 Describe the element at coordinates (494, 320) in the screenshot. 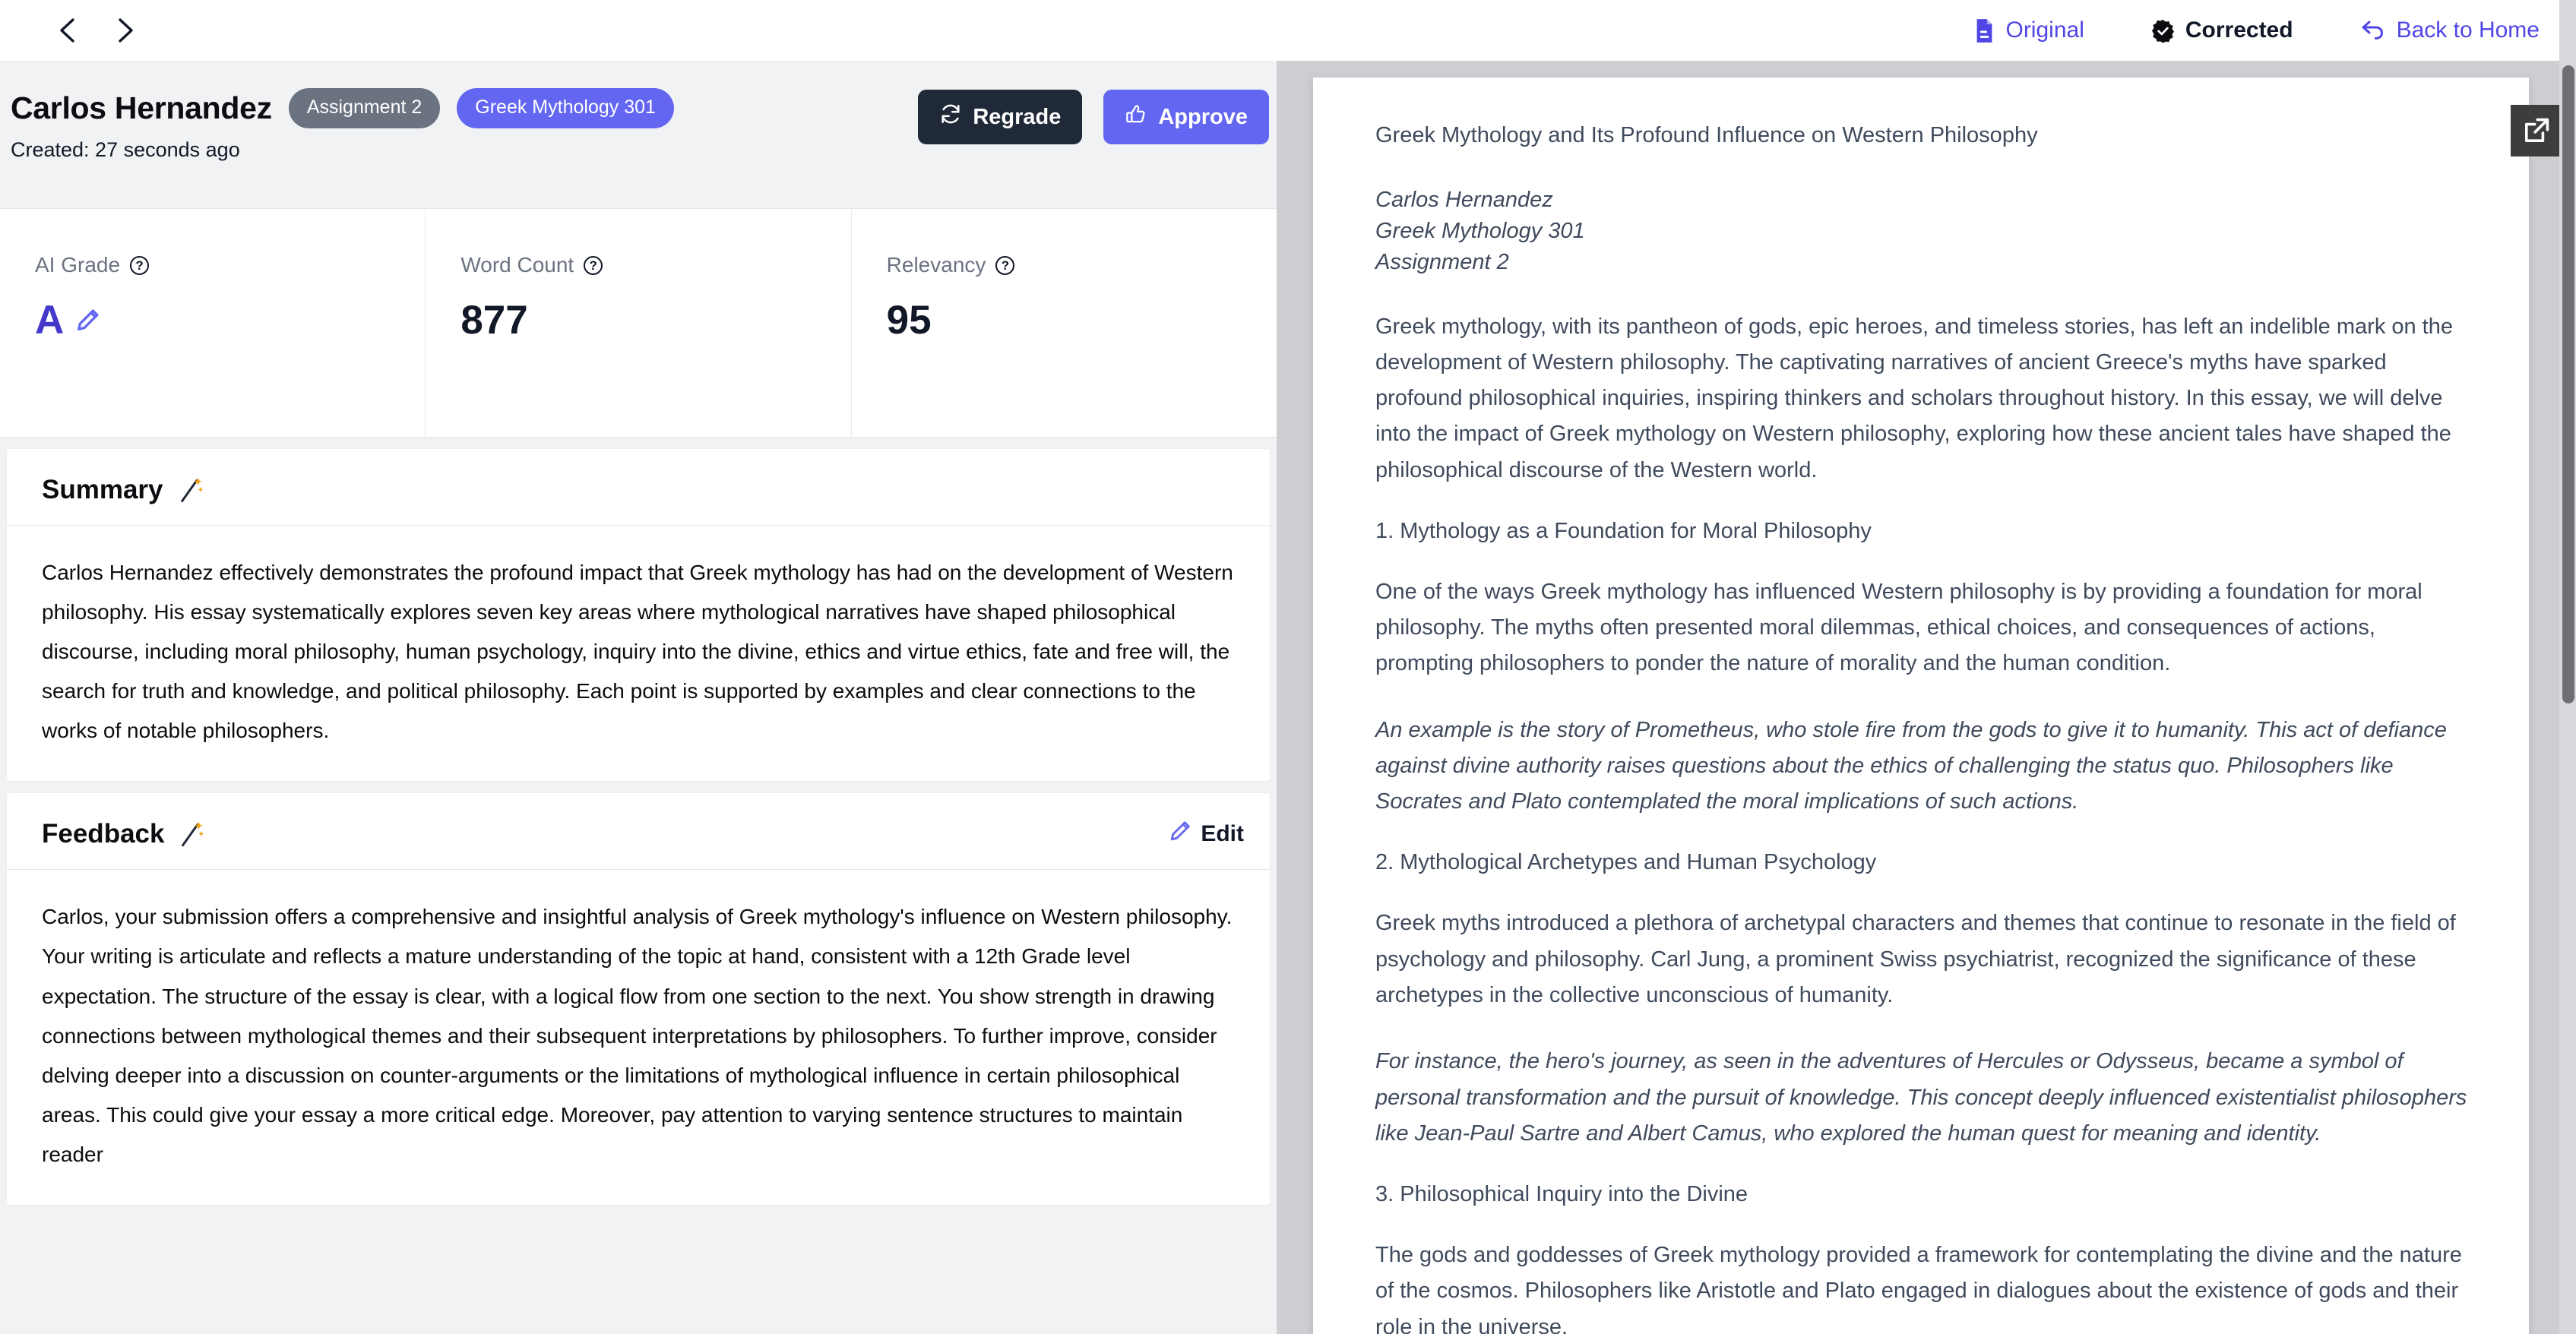

I see `word-count-value: 877` at that location.